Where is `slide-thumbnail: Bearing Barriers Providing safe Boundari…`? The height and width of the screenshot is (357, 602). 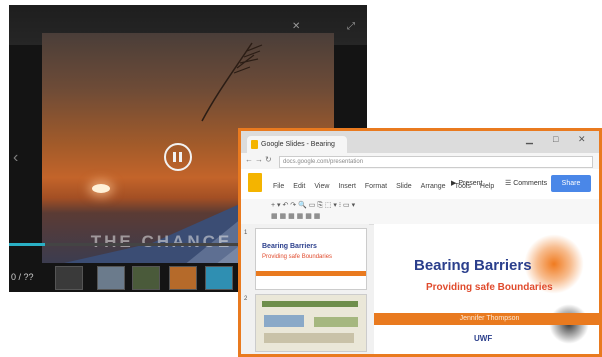
slide-thumbnail: Bearing Barriers Providing safe Boundari… is located at coordinates (311, 259).